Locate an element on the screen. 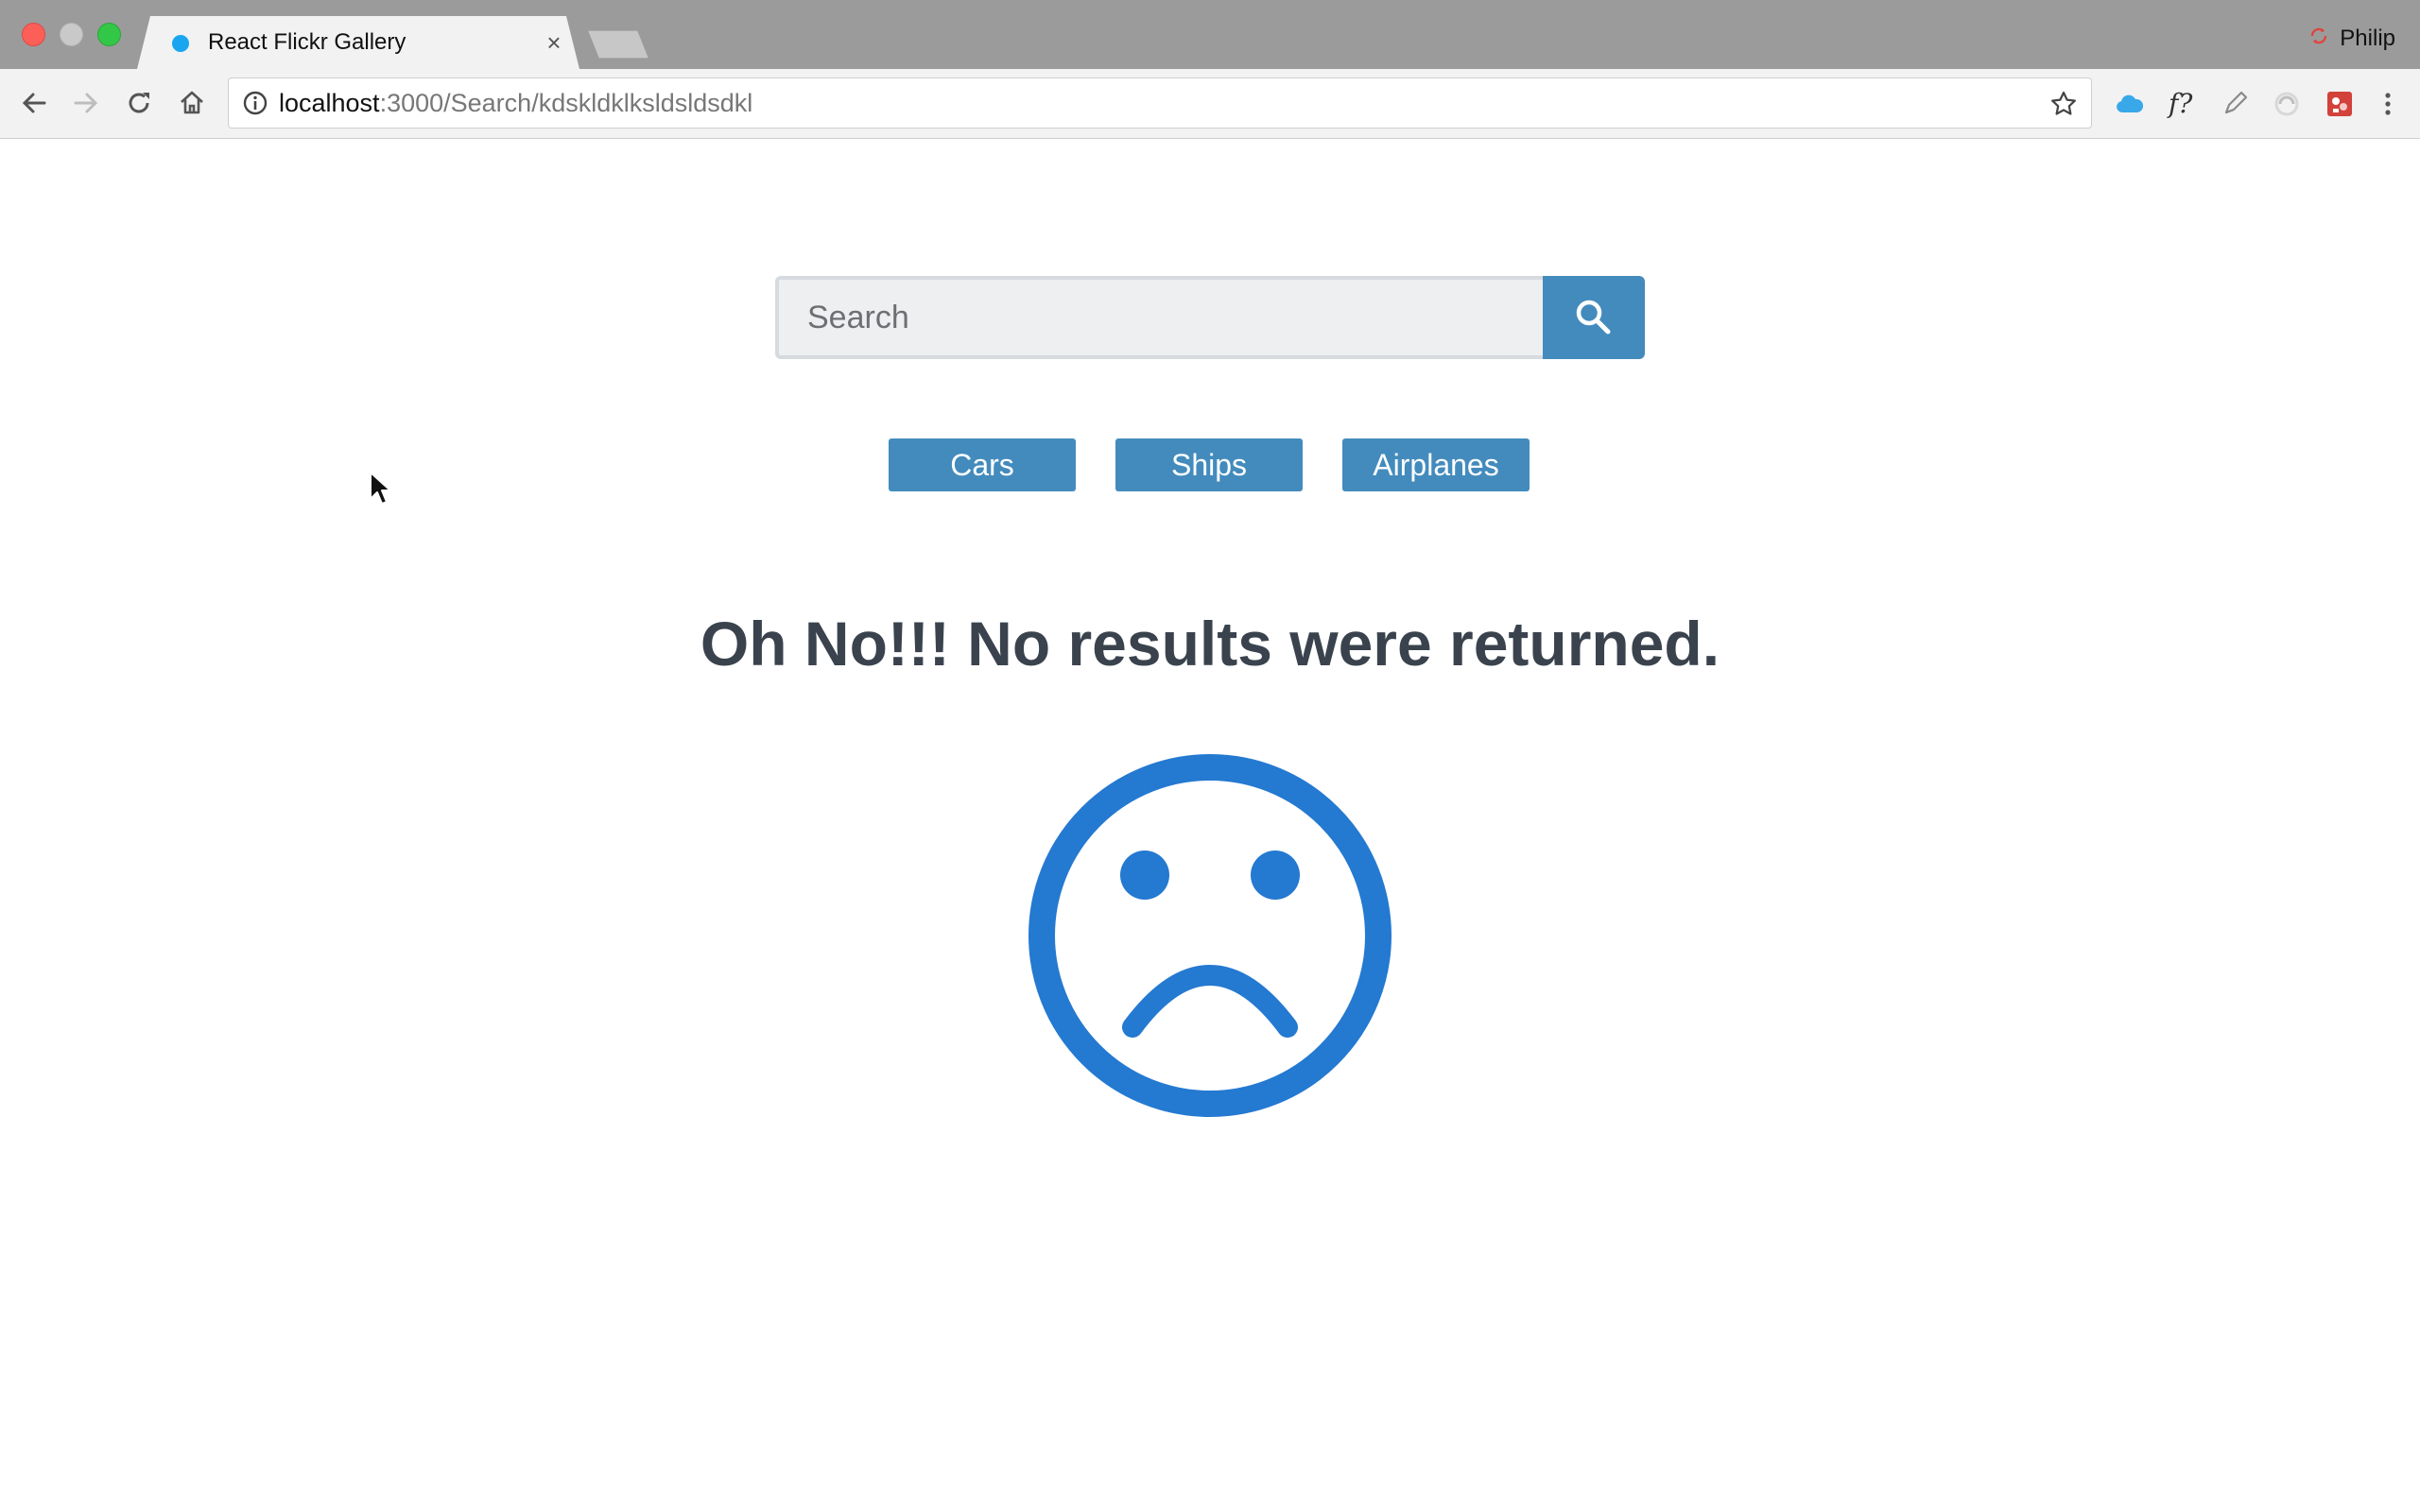  menu-dots-icon is located at coordinates (2388, 104).